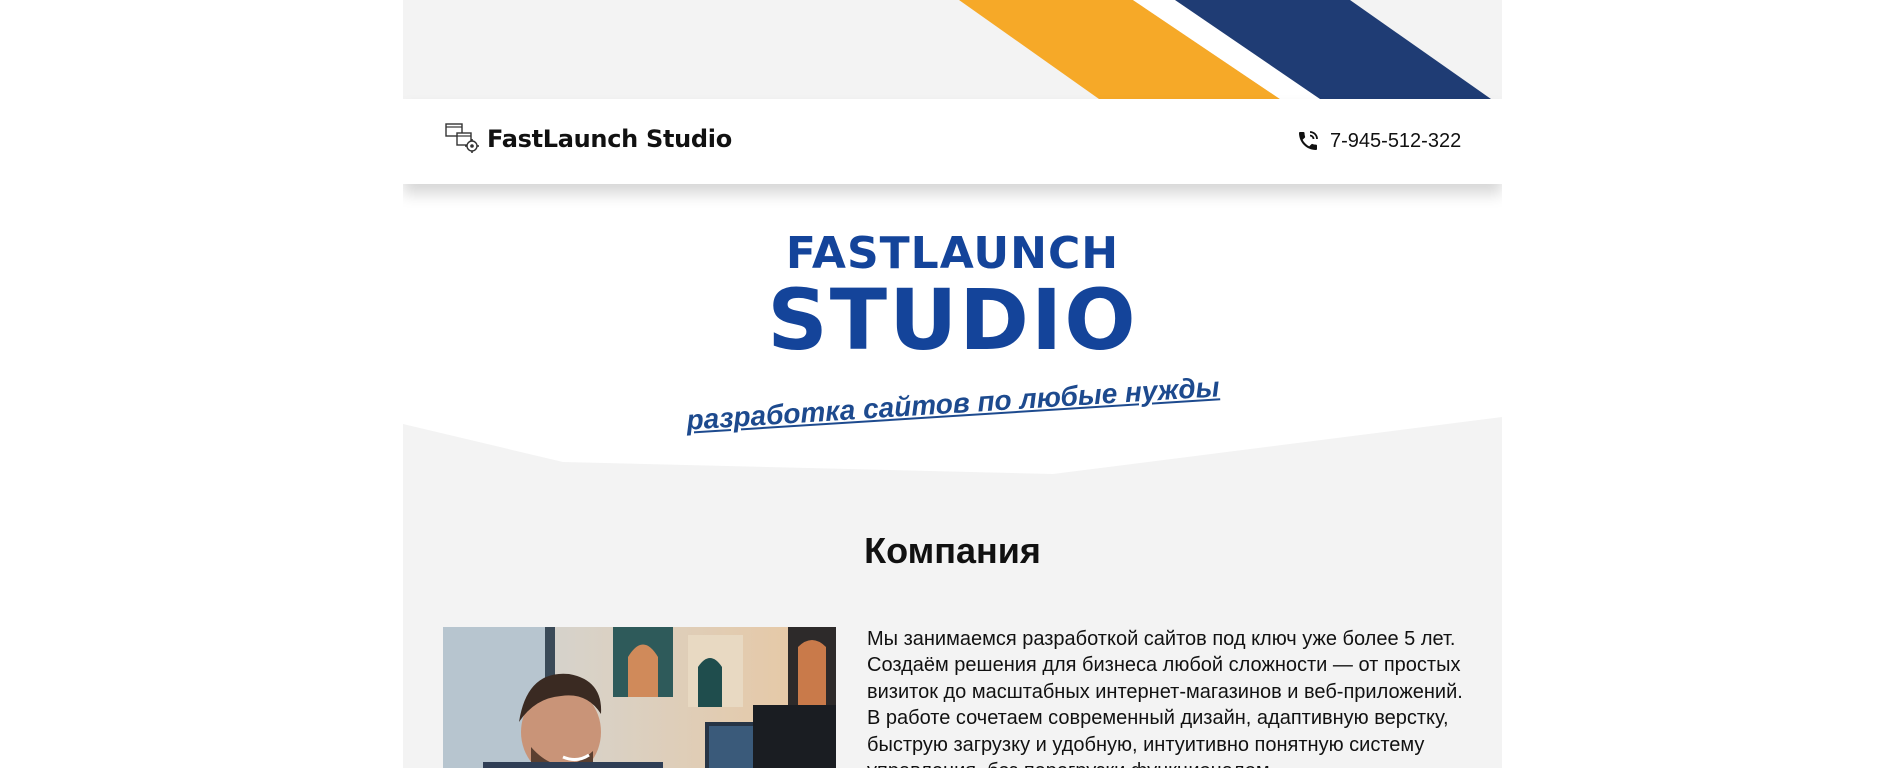 Image resolution: width=1886 pixels, height=768 pixels. I want to click on company-section-title: Компания, so click(952, 550).